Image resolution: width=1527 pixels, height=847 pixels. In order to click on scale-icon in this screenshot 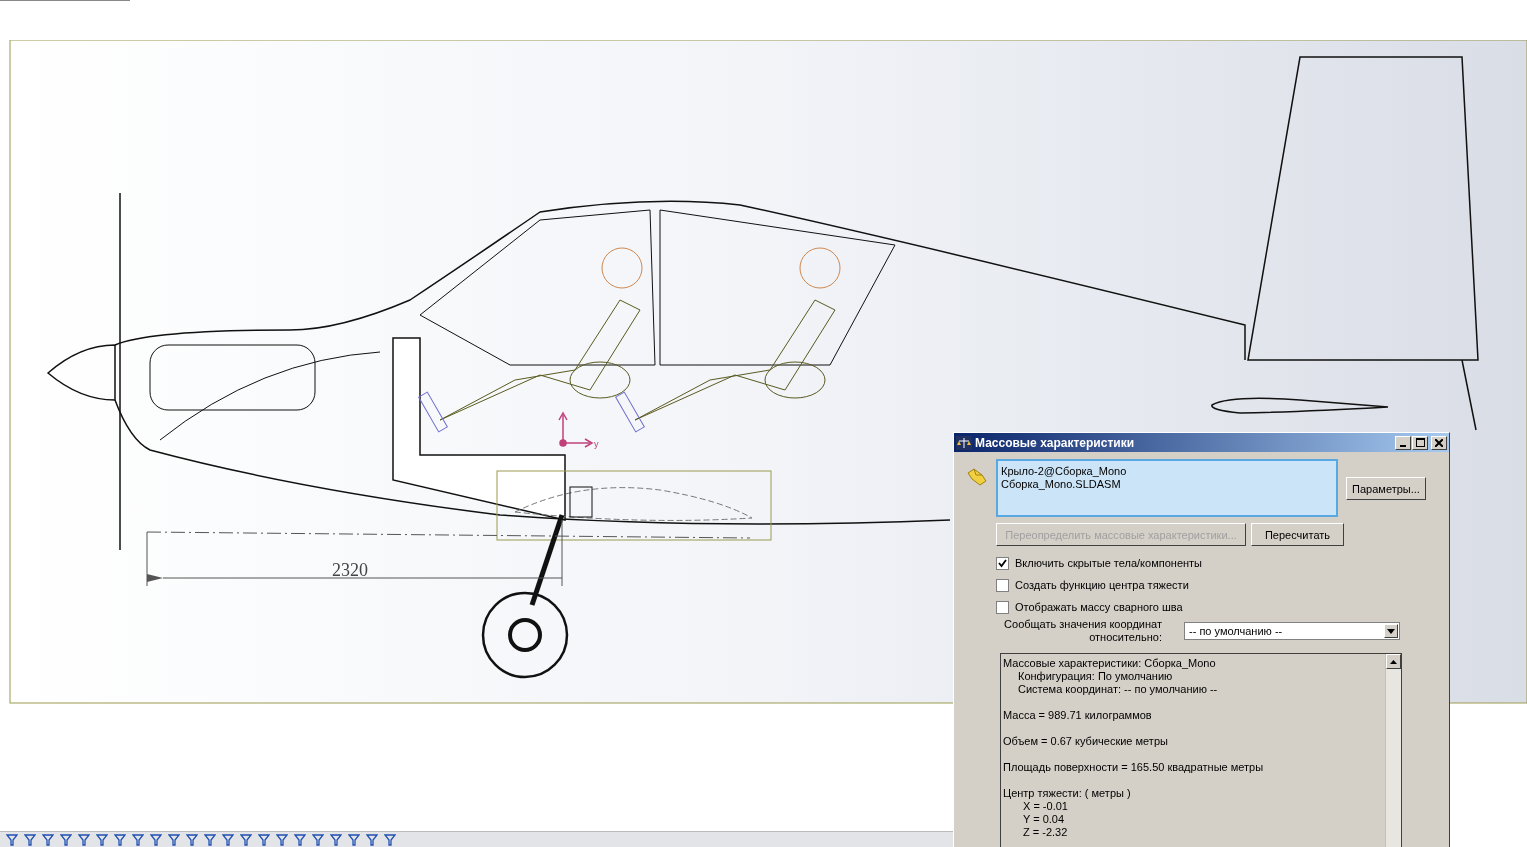, I will do `click(964, 442)`.